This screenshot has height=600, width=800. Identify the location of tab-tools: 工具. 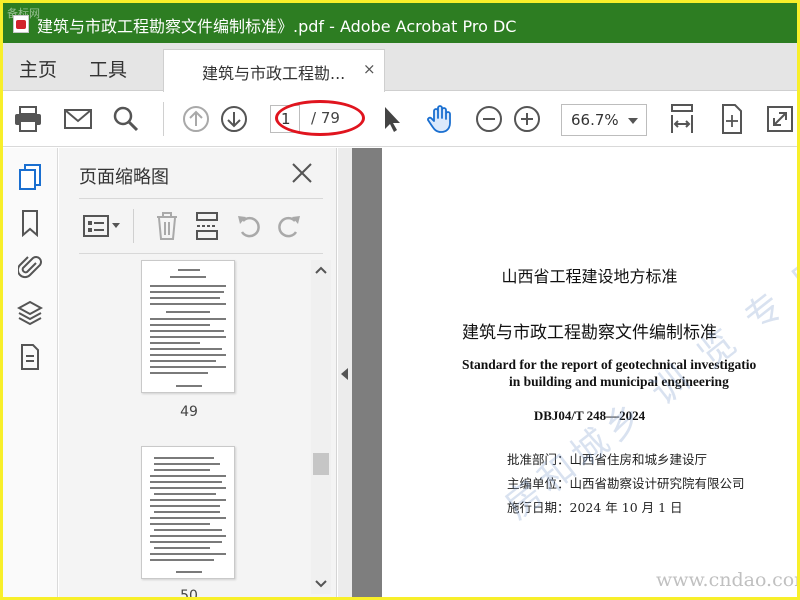
(108, 68).